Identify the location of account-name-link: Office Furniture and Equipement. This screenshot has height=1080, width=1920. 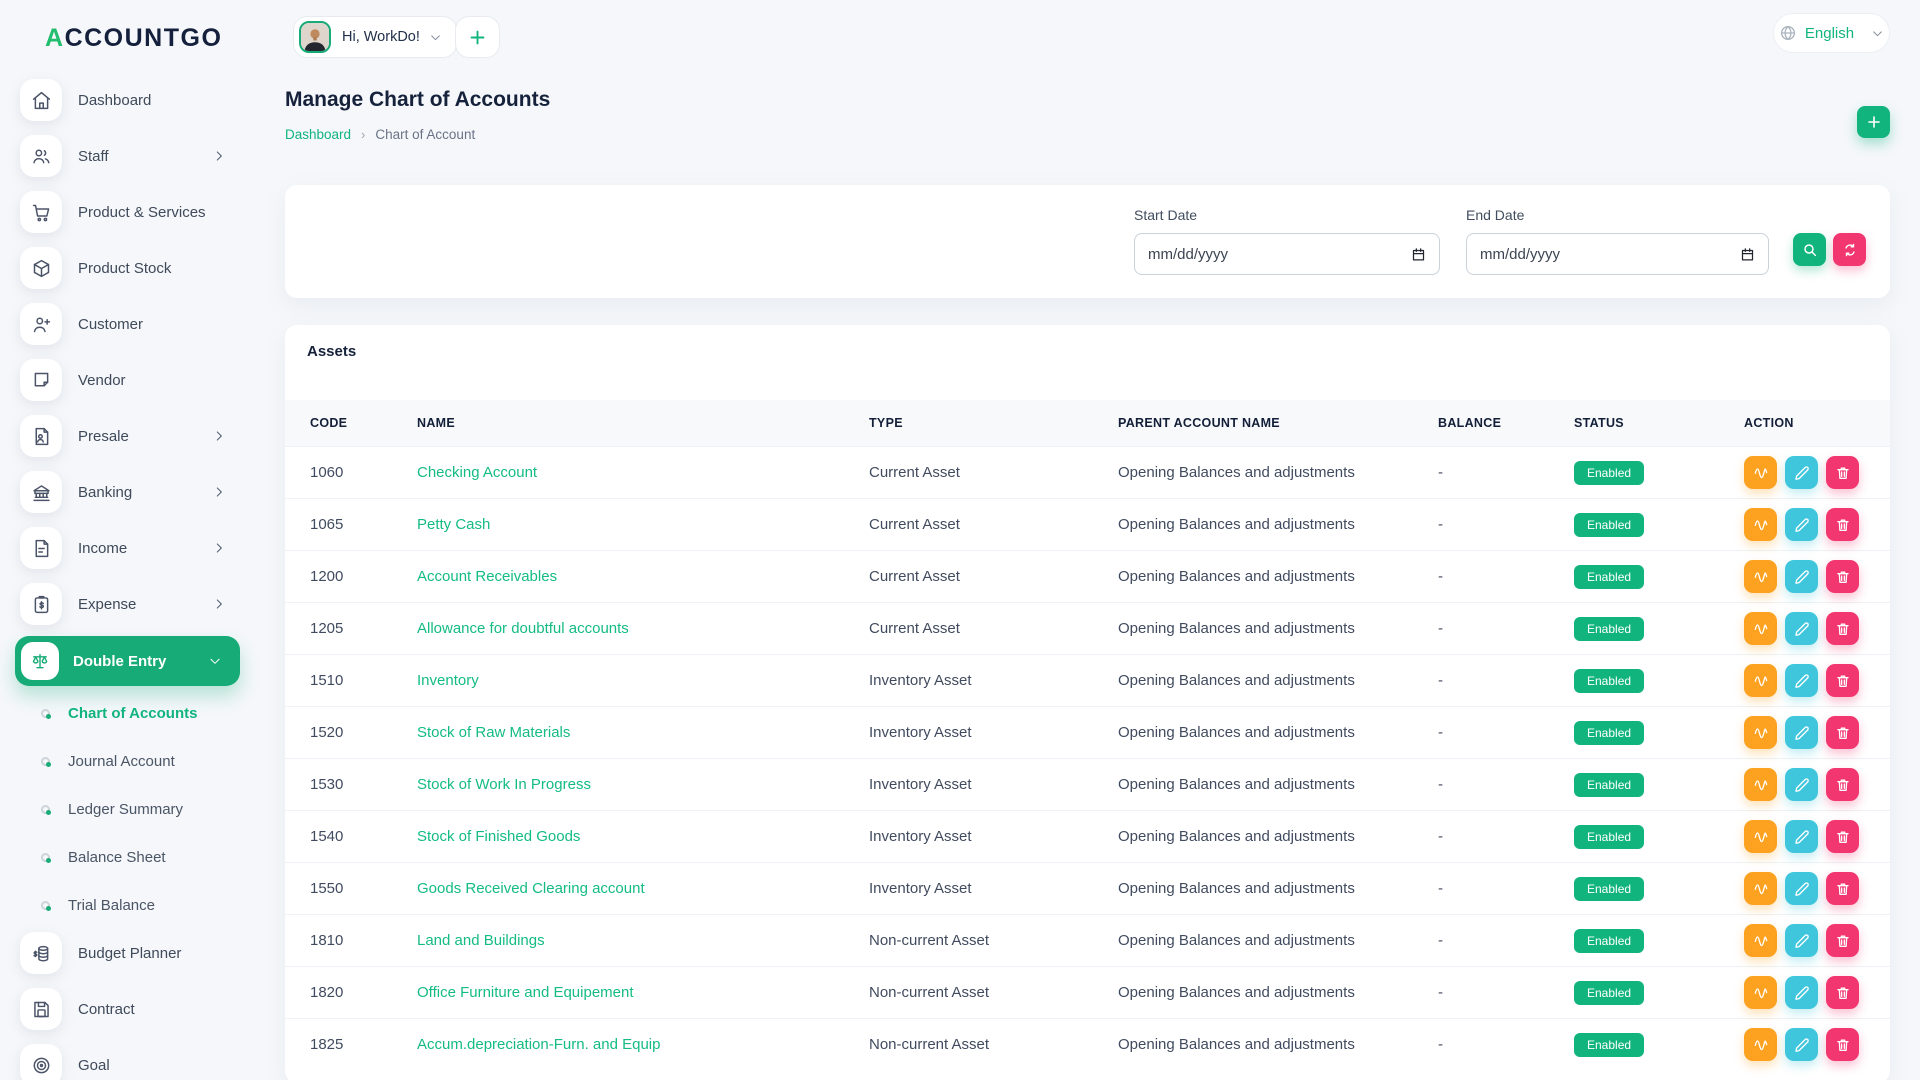
(525, 992).